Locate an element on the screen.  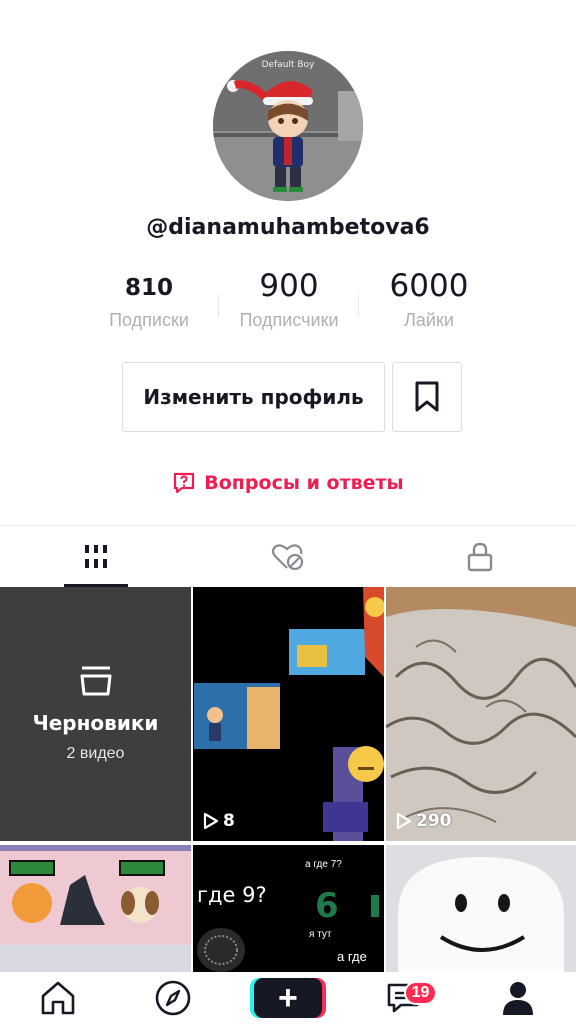
video-text: я тут is located at coordinates (320, 934).